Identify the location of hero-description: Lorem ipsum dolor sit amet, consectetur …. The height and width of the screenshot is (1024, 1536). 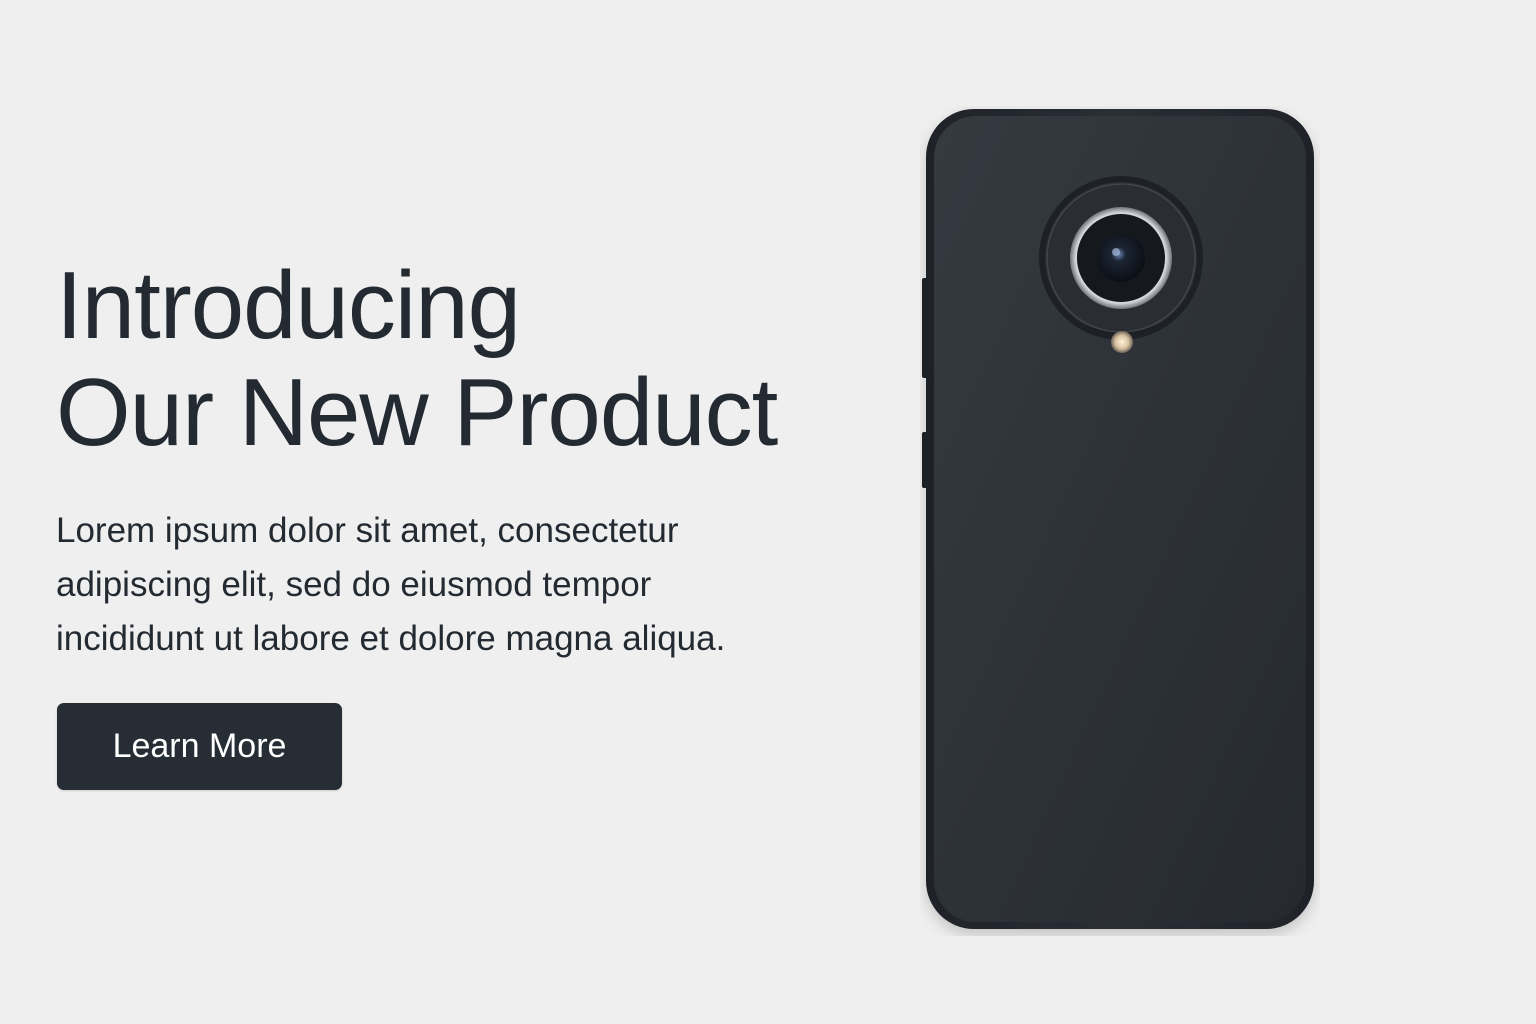
(391, 584).